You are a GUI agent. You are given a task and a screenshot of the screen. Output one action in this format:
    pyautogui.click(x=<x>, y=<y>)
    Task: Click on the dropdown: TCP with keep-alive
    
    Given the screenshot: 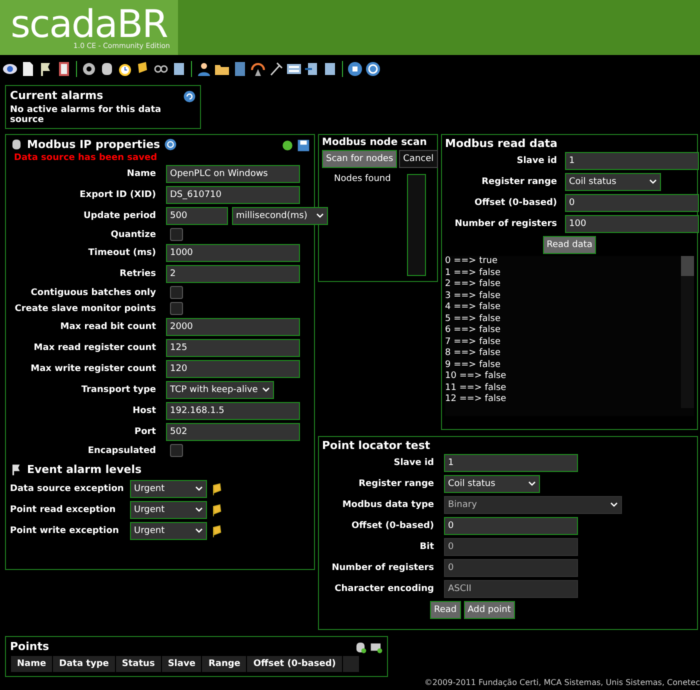 What is the action you would take?
    pyautogui.click(x=220, y=390)
    